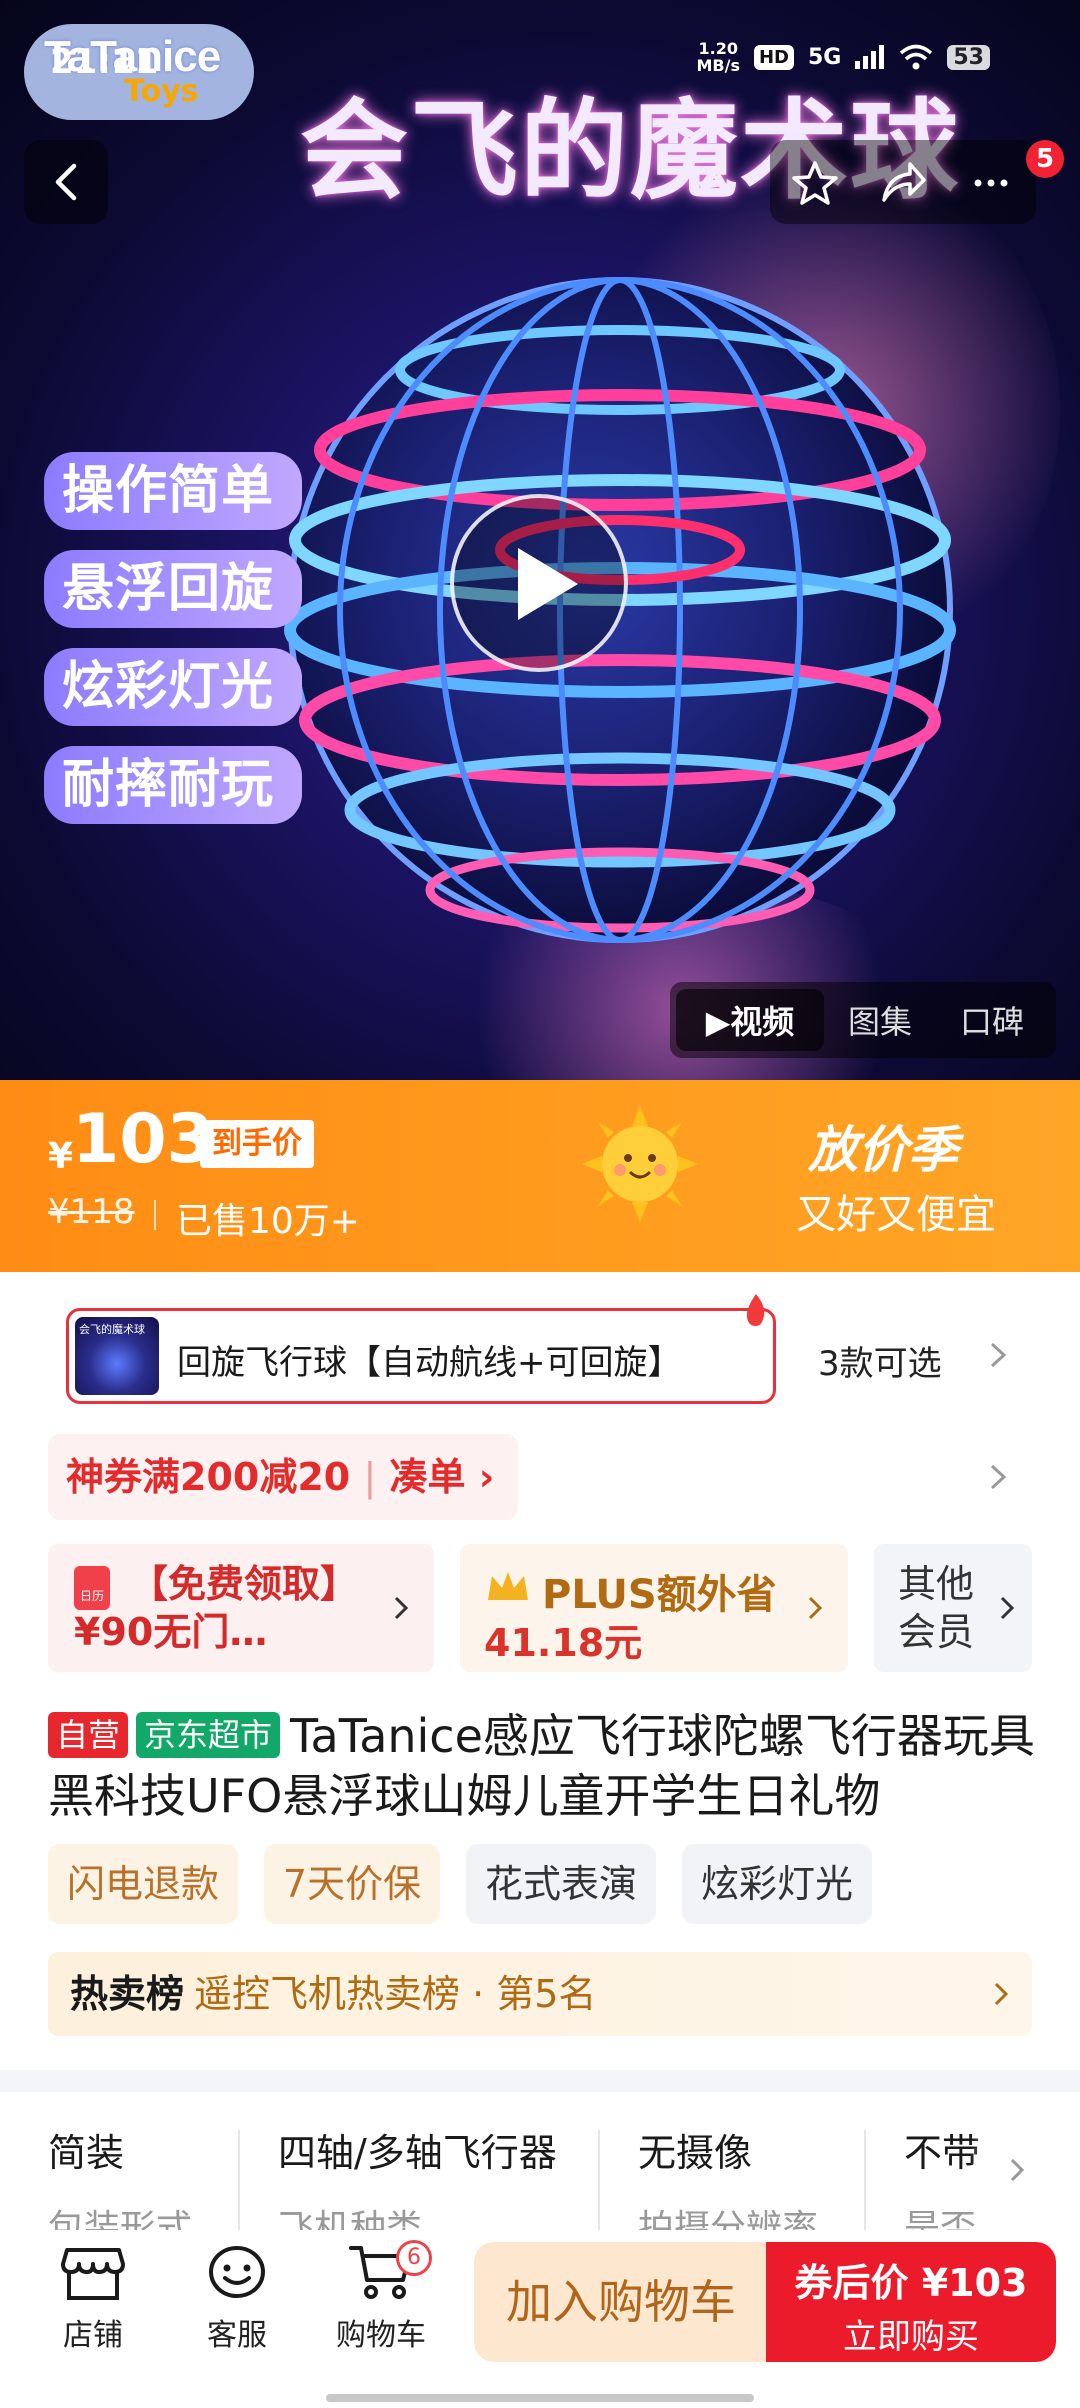 The width and height of the screenshot is (1080, 2408). I want to click on feature-pills: 操作简单 悬浮回旋 炫彩灯光 耐摔耐玩, so click(173, 648).